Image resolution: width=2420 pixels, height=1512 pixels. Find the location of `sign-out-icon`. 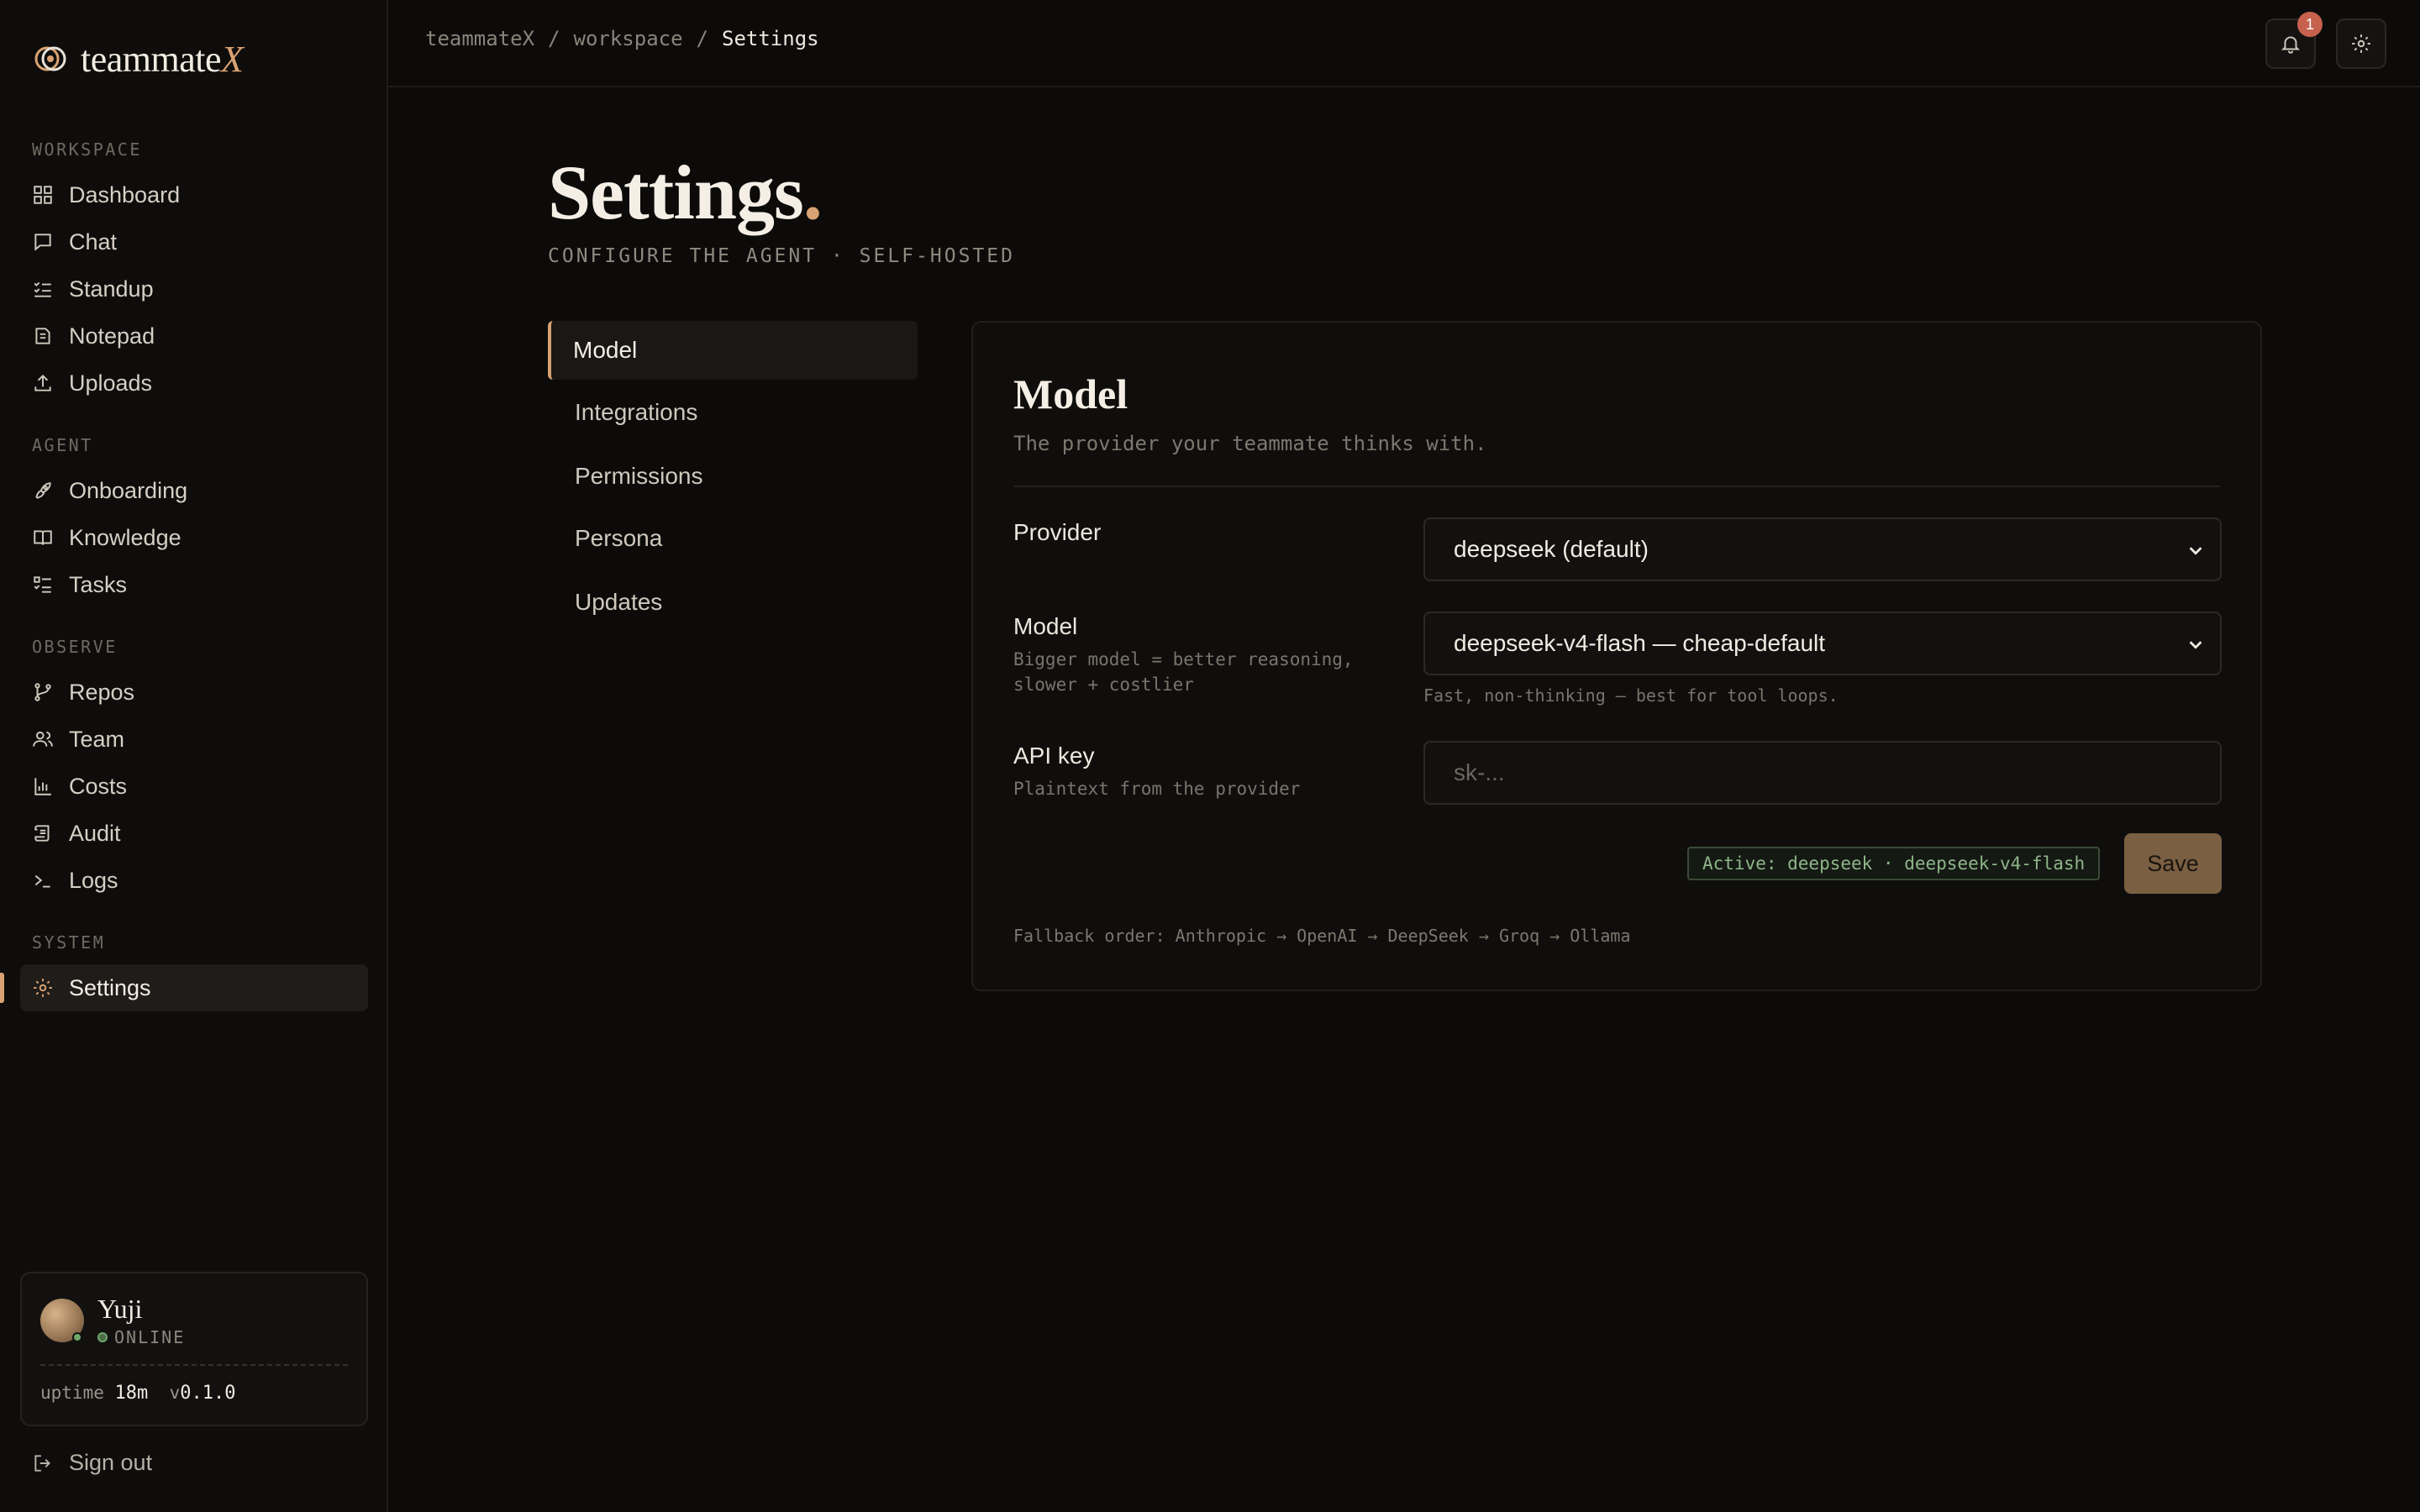

sign-out-icon is located at coordinates (42, 1463).